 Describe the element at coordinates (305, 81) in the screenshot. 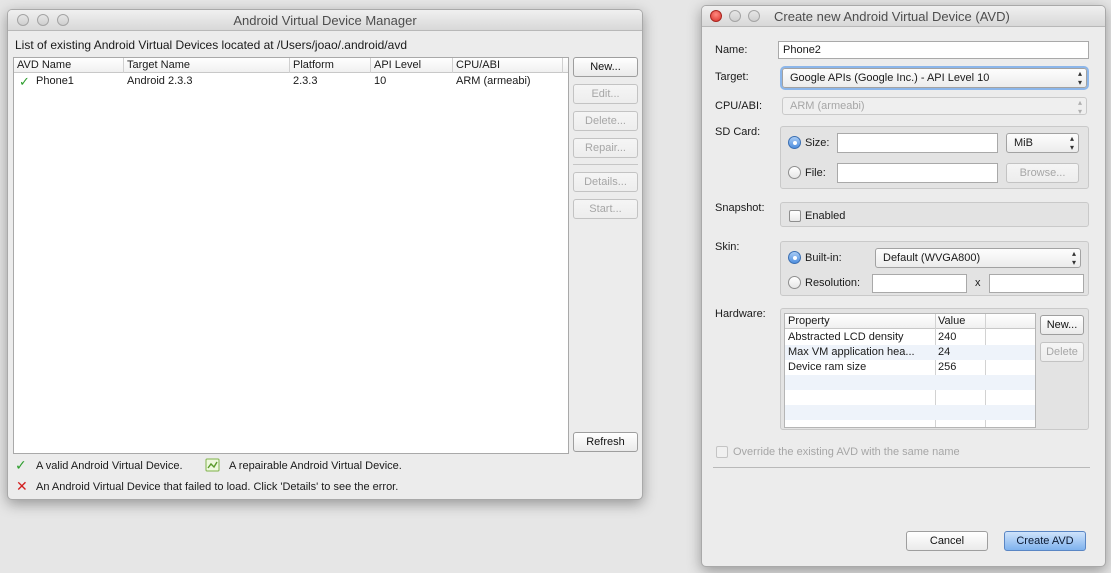

I see `cell-platform: 2.3.3` at that location.